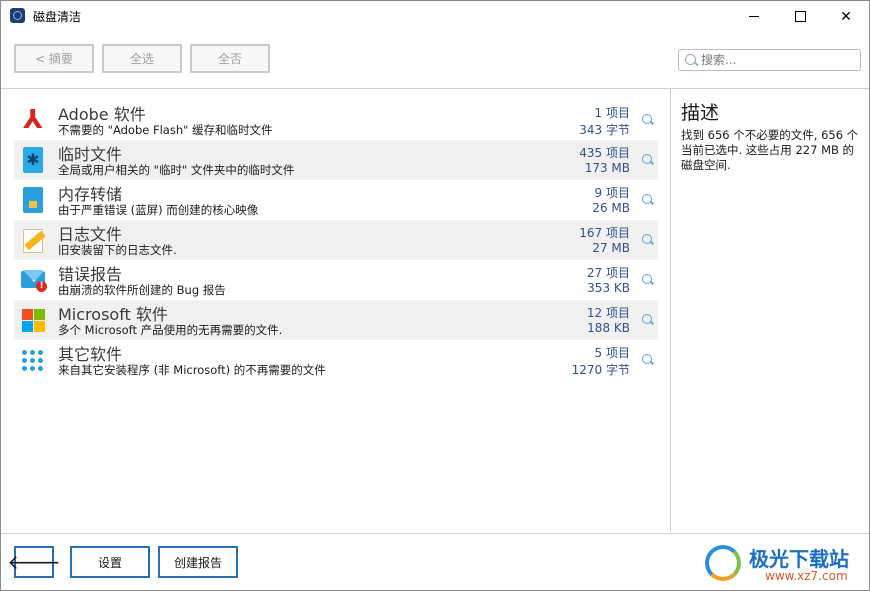 Image resolution: width=870 pixels, height=591 pixels. Describe the element at coordinates (607, 168) in the screenshot. I see `item-size: 173 MB` at that location.